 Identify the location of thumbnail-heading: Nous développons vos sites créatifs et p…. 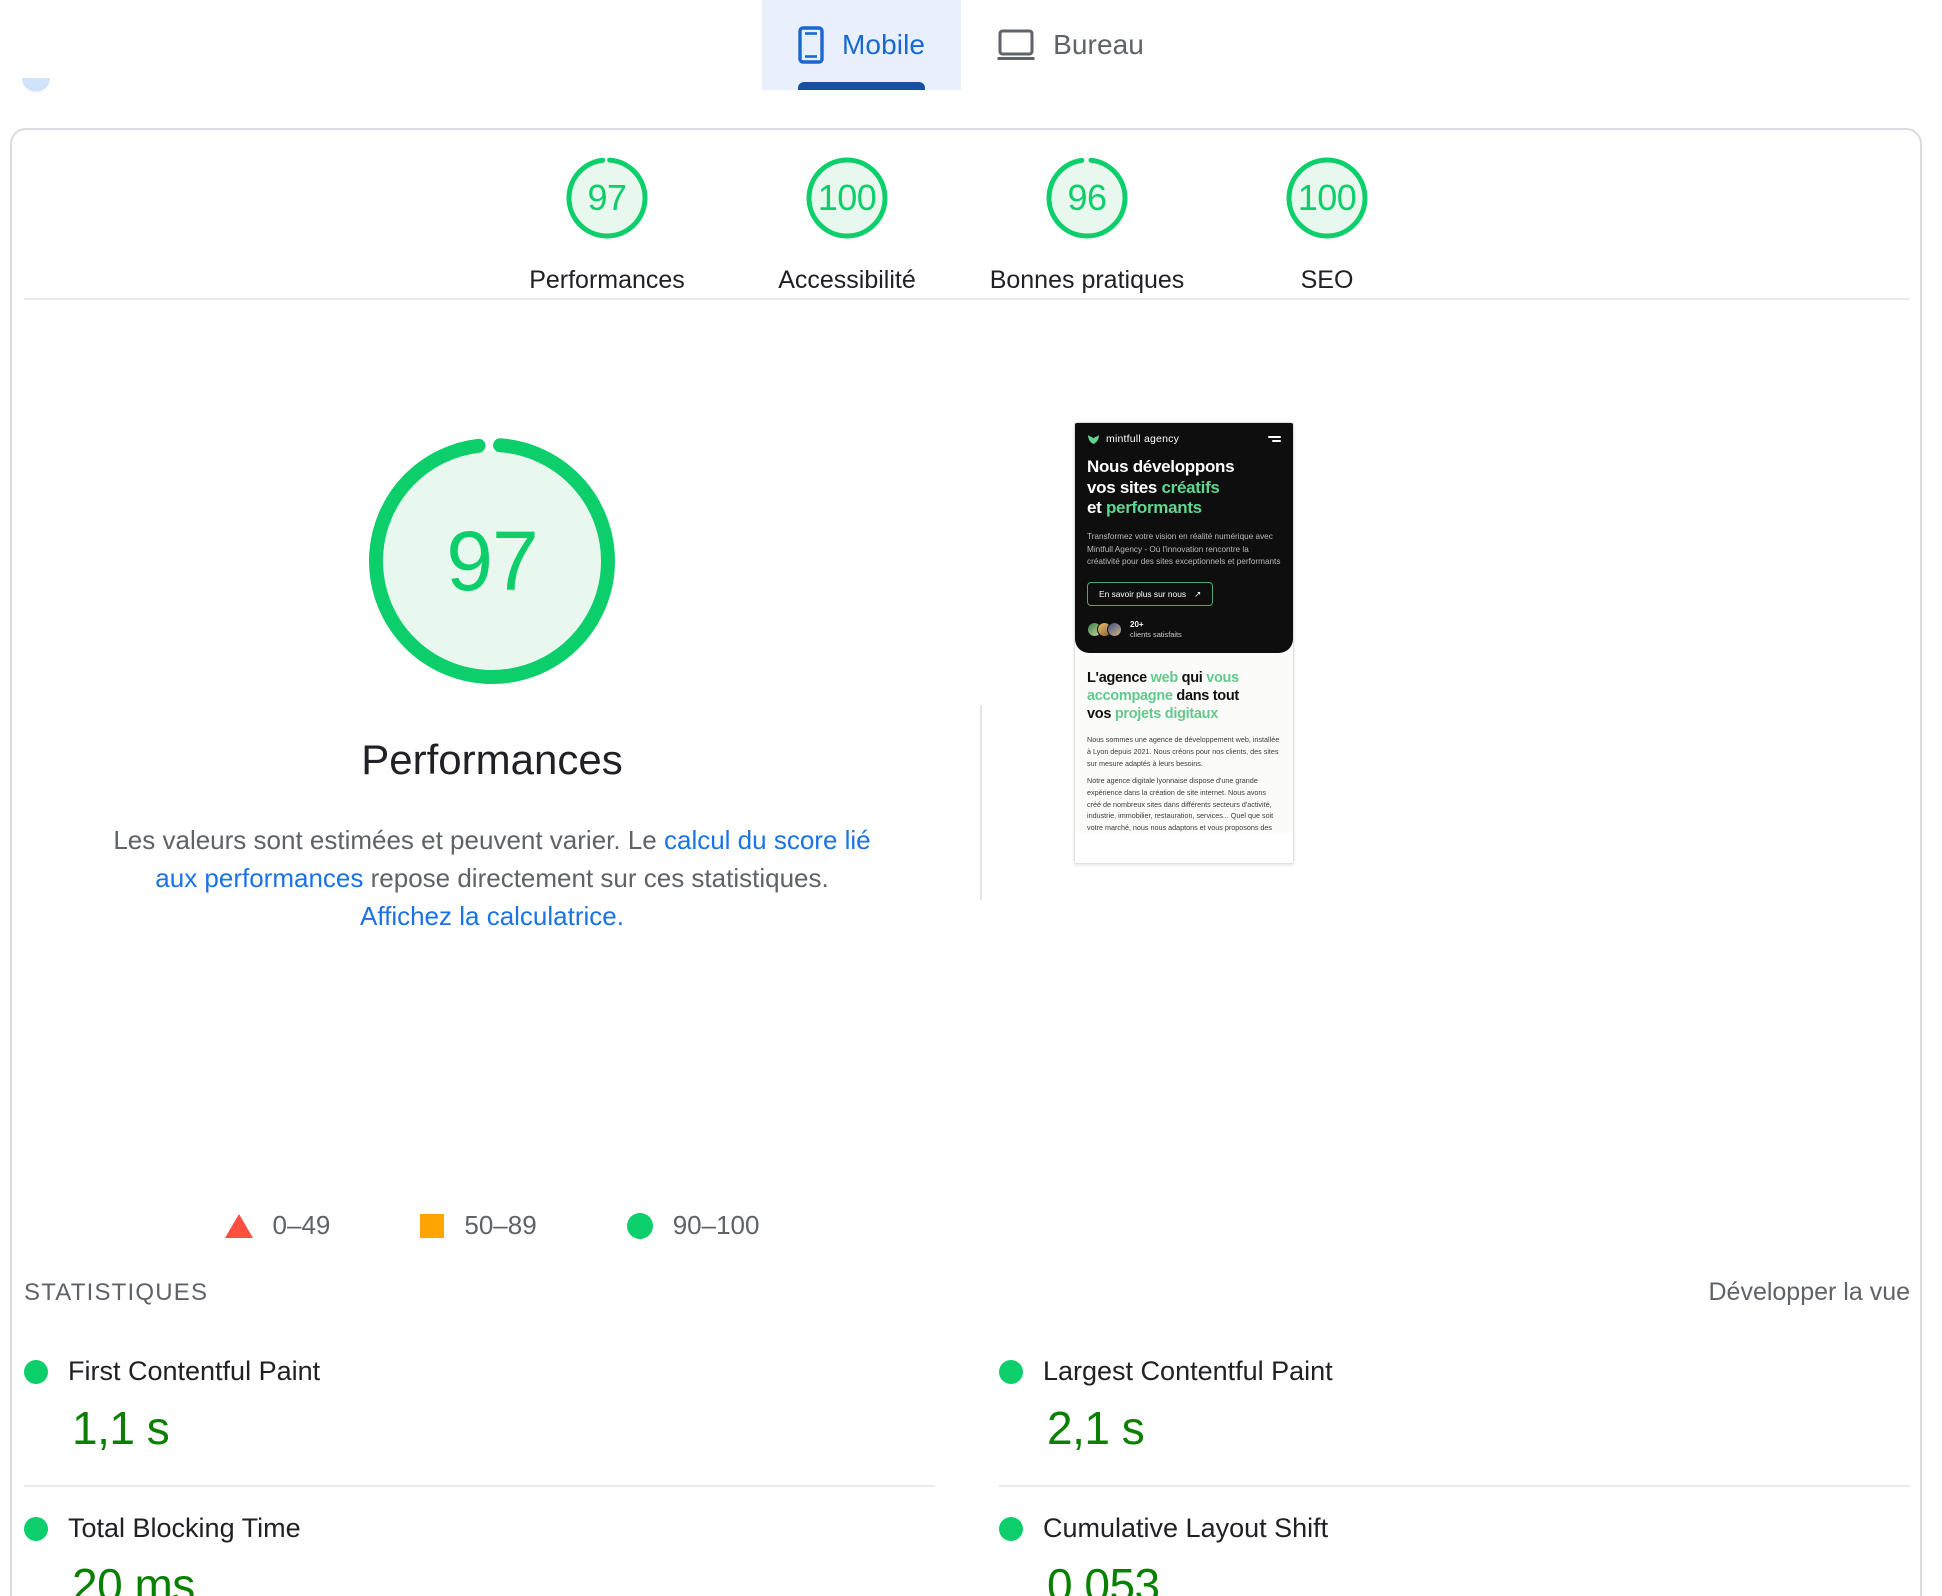
(1184, 488).